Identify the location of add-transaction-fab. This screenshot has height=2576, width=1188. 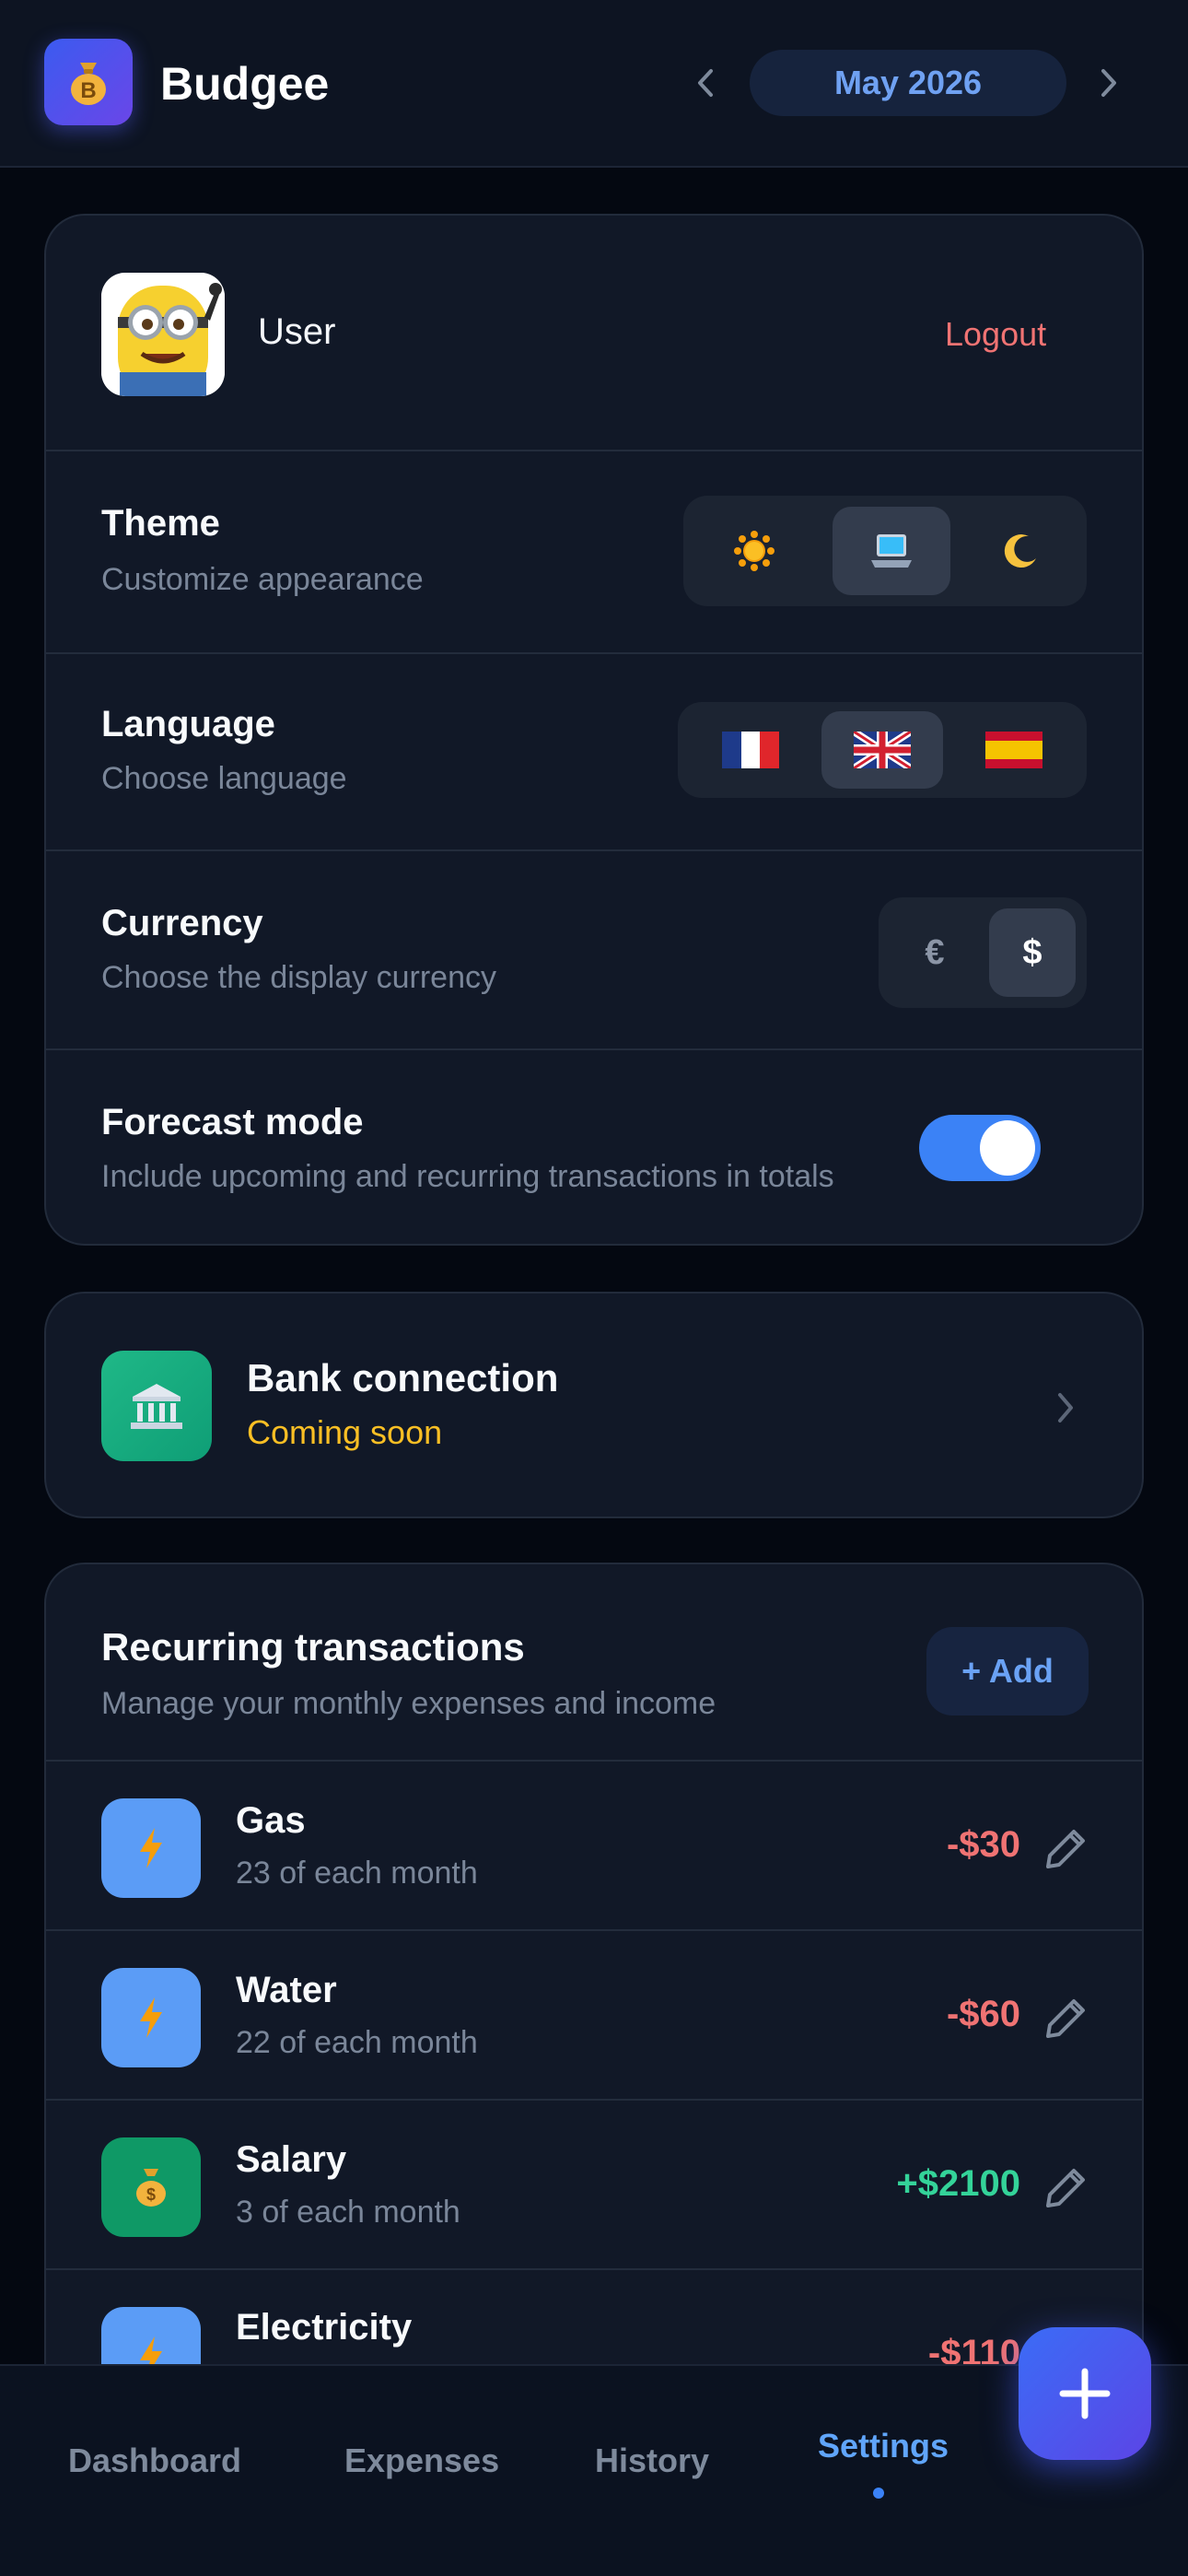
(1085, 2393).